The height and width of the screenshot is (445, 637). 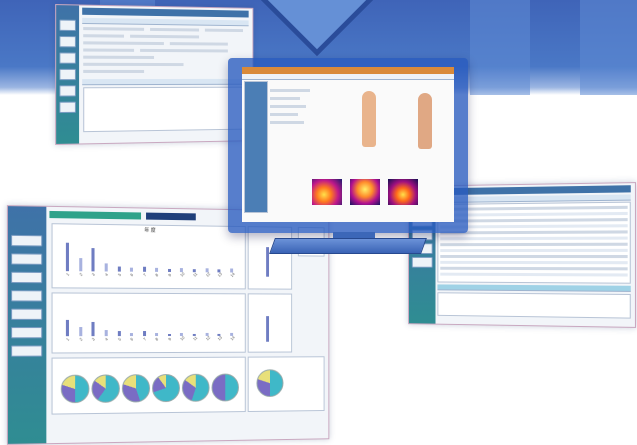 What do you see at coordinates (157, 275) in the screenshot?
I see `chart-tick-label: 8` at bounding box center [157, 275].